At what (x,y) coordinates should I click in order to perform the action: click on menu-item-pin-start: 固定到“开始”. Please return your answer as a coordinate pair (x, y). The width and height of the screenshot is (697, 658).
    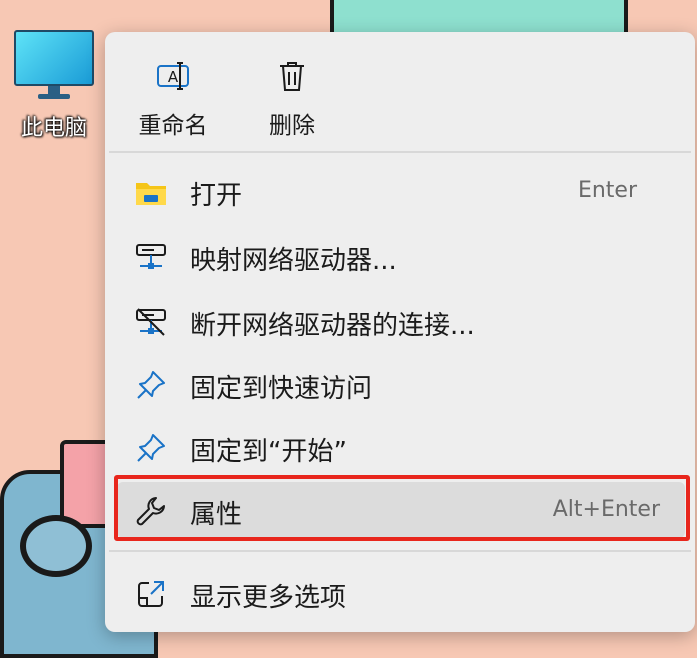
    Looking at the image, I should click on (401, 447).